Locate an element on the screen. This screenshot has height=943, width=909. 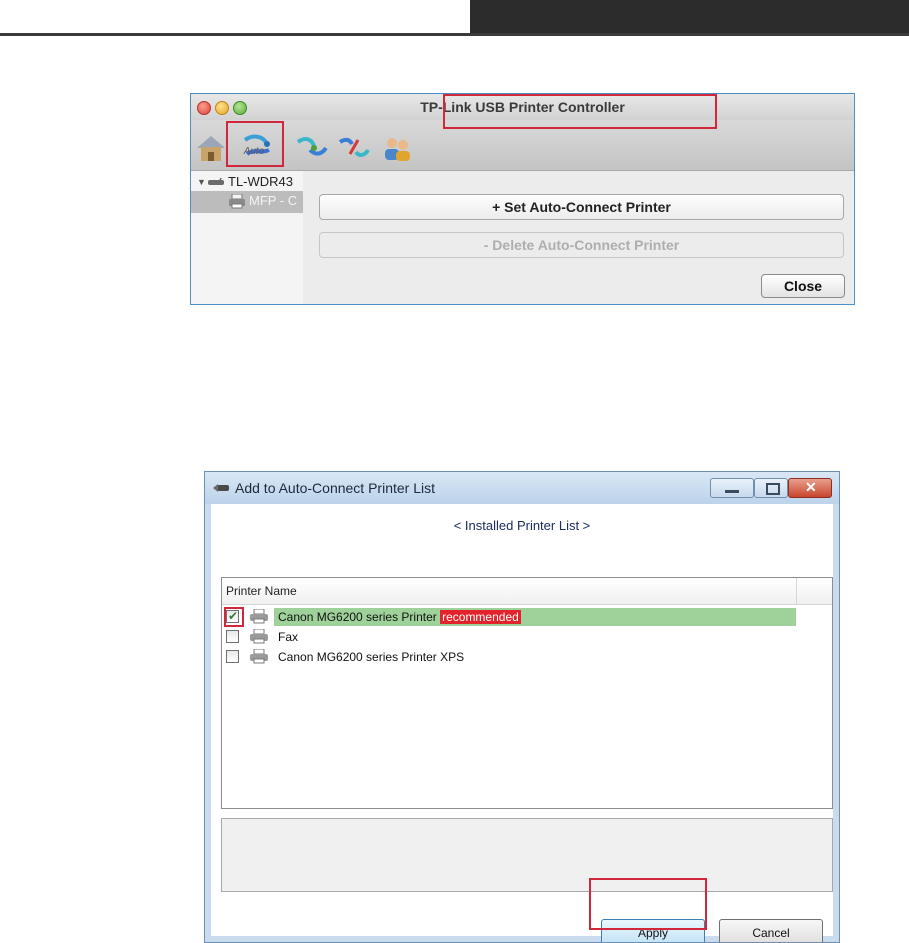
minimize-button is located at coordinates (732, 488).